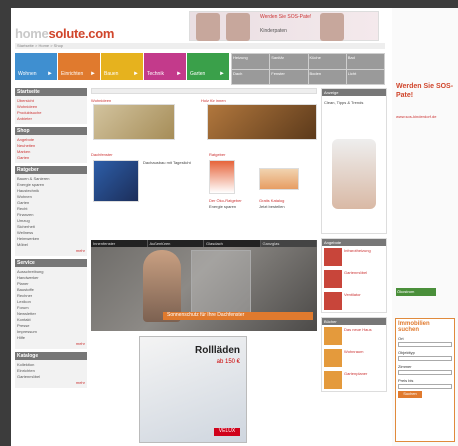  Describe the element at coordinates (344, 102) in the screenshot. I see `right-ad-text: Clean, Tipps & Trends` at that location.